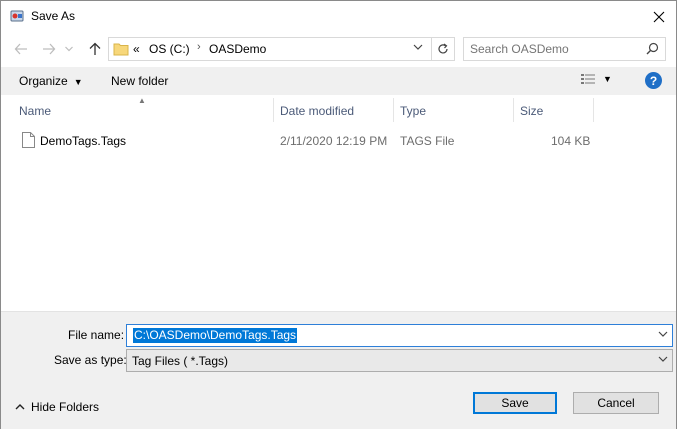  I want to click on refresh-icon, so click(443, 48).